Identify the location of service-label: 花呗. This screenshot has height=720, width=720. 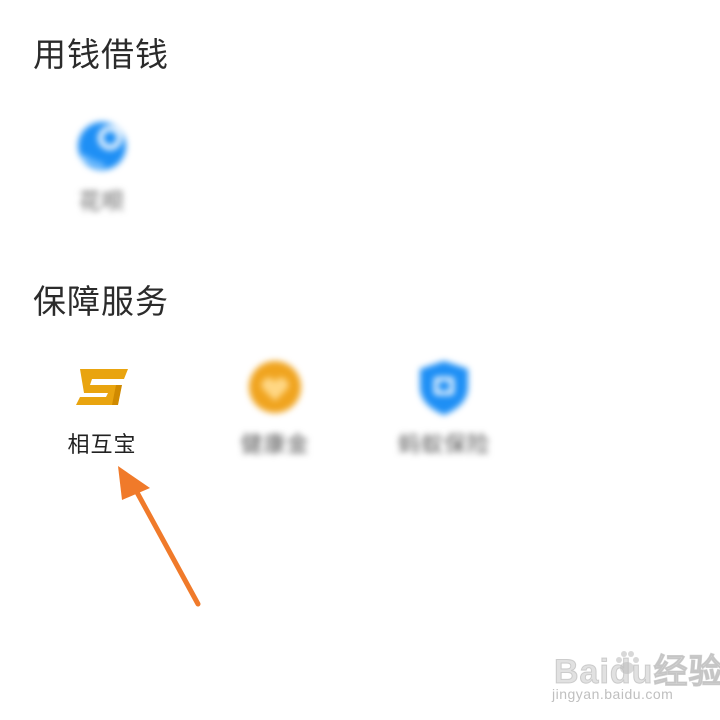
(101, 202).